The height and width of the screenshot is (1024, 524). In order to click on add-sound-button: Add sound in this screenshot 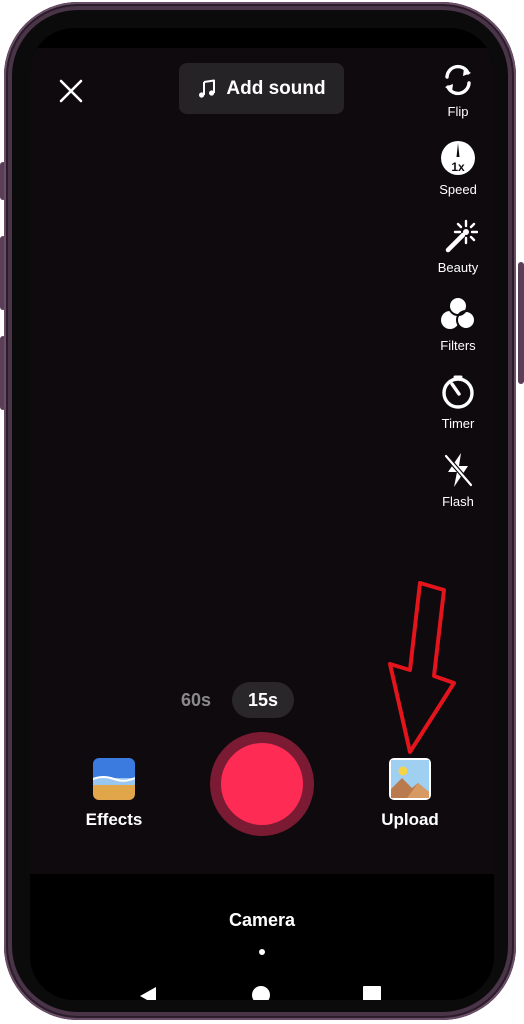, I will do `click(261, 88)`.